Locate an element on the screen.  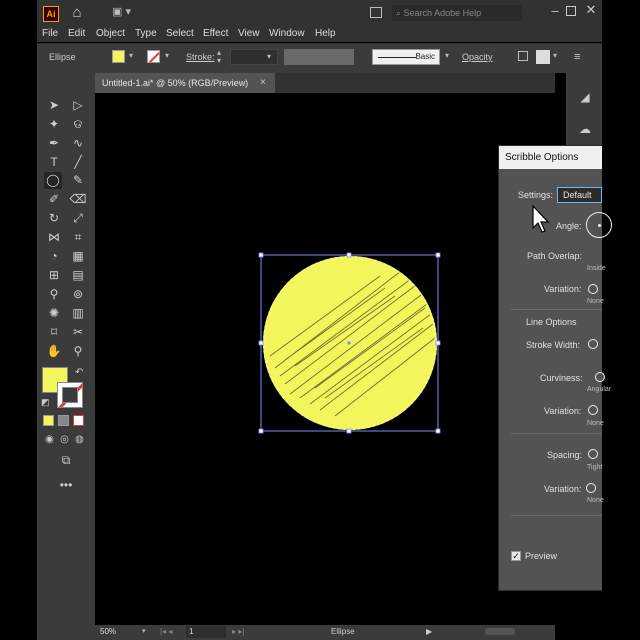
workspace-switcher-icon: ▣ ▾ is located at coordinates (126, 13).